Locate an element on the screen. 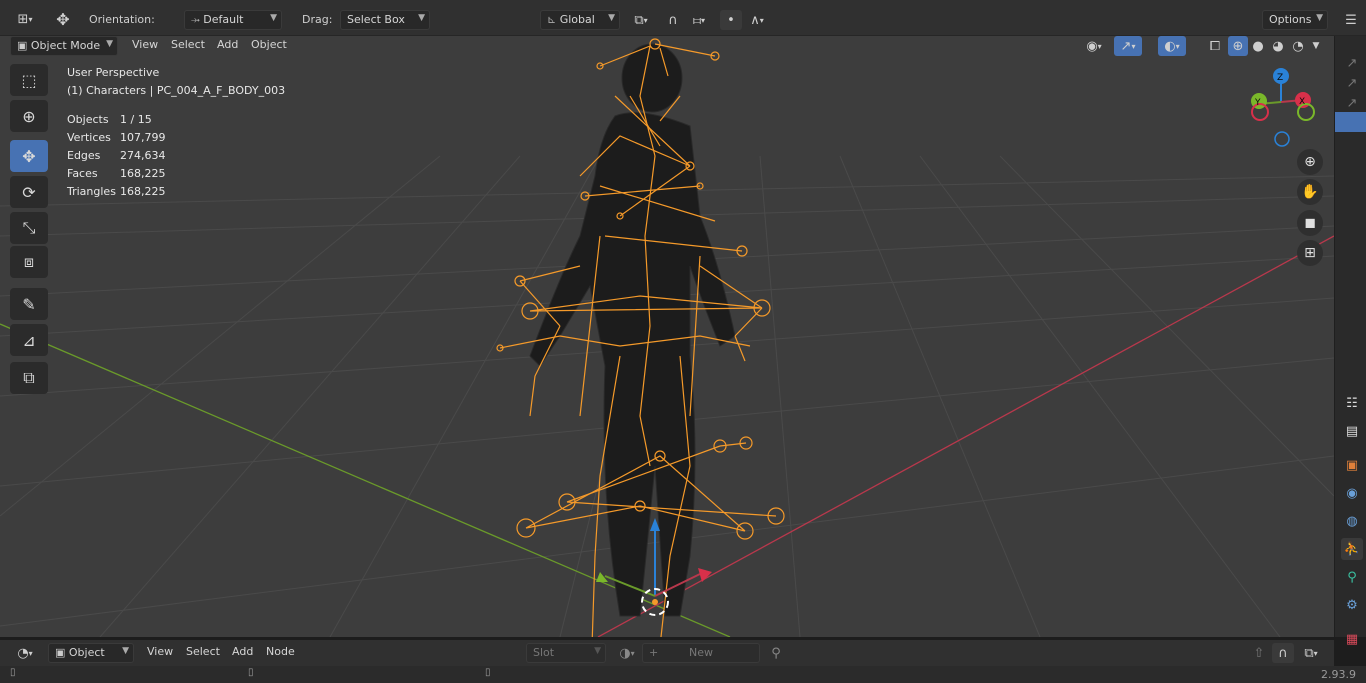 This screenshot has height=683, width=1366. object-mode-icon: ▣ is located at coordinates (24, 45).